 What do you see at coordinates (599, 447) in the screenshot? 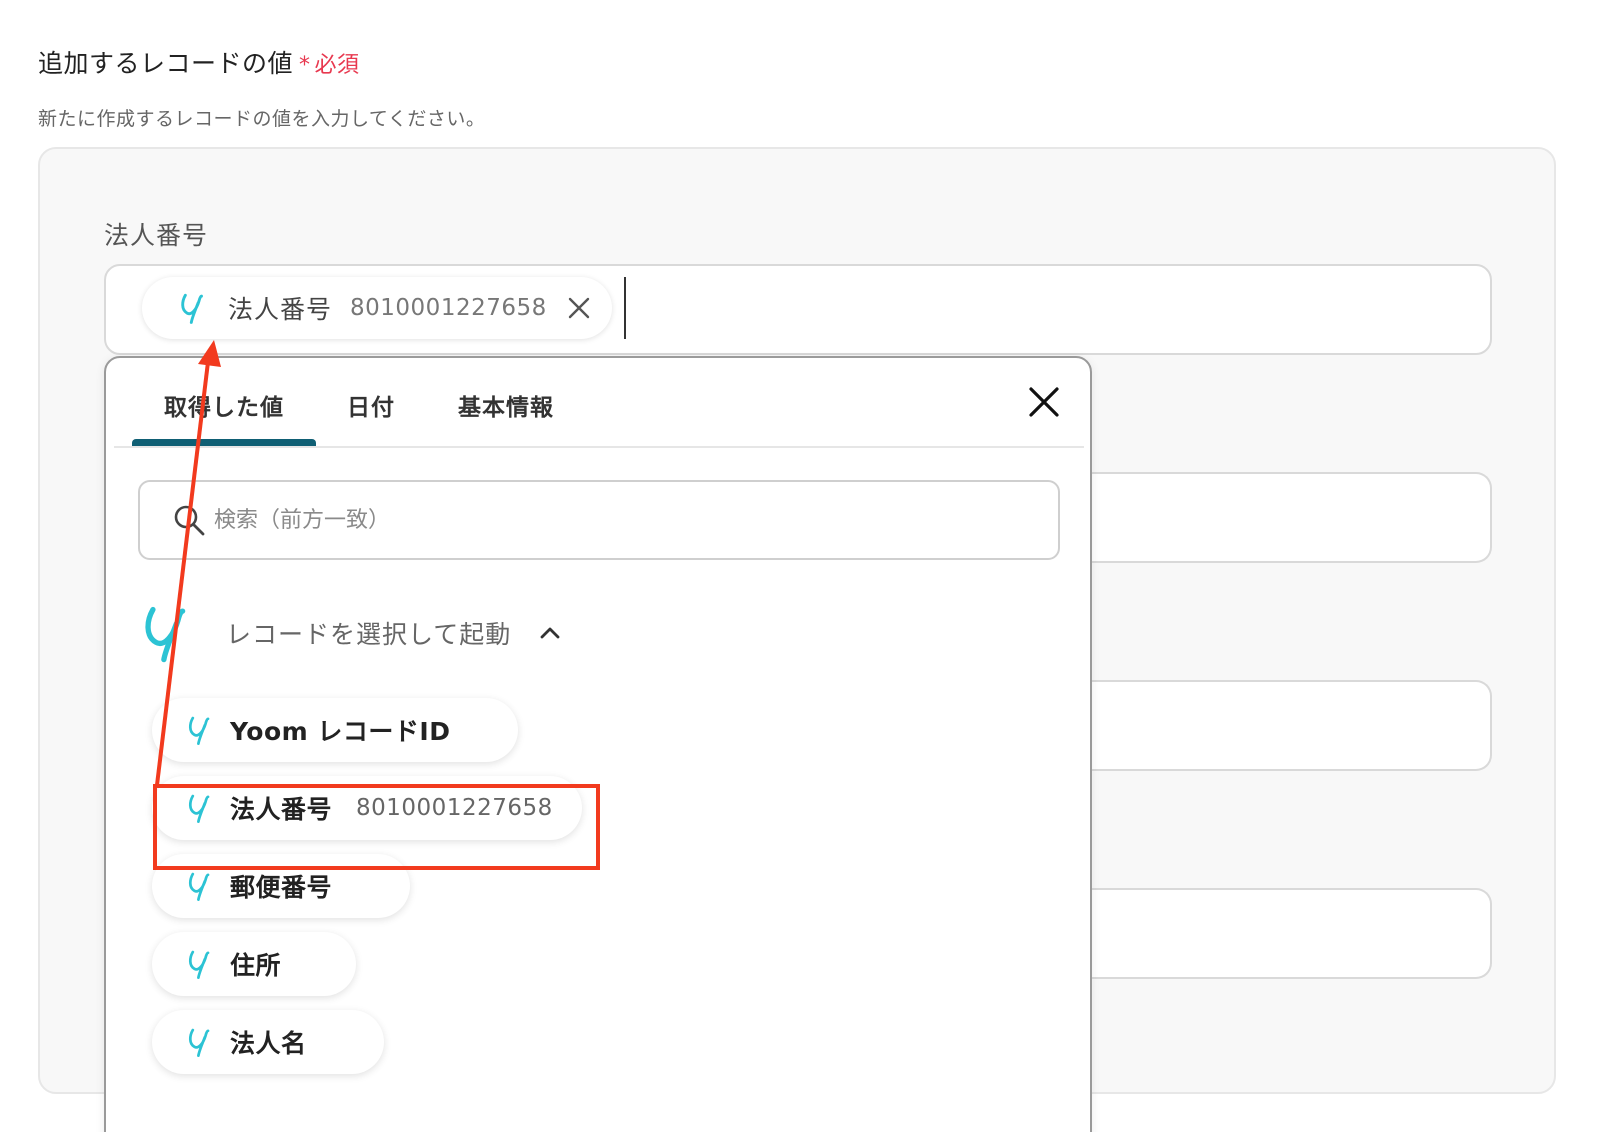
I see `tab-divider` at bounding box center [599, 447].